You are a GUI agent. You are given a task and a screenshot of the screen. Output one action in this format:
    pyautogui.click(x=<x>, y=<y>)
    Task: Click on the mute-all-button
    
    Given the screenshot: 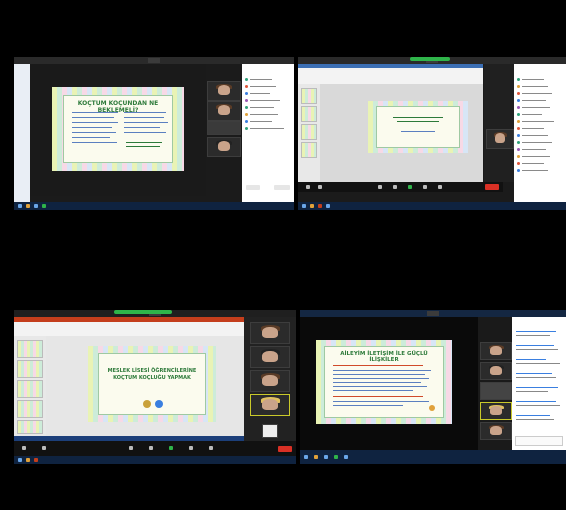 What is the action you would take?
    pyautogui.click(x=282, y=187)
    